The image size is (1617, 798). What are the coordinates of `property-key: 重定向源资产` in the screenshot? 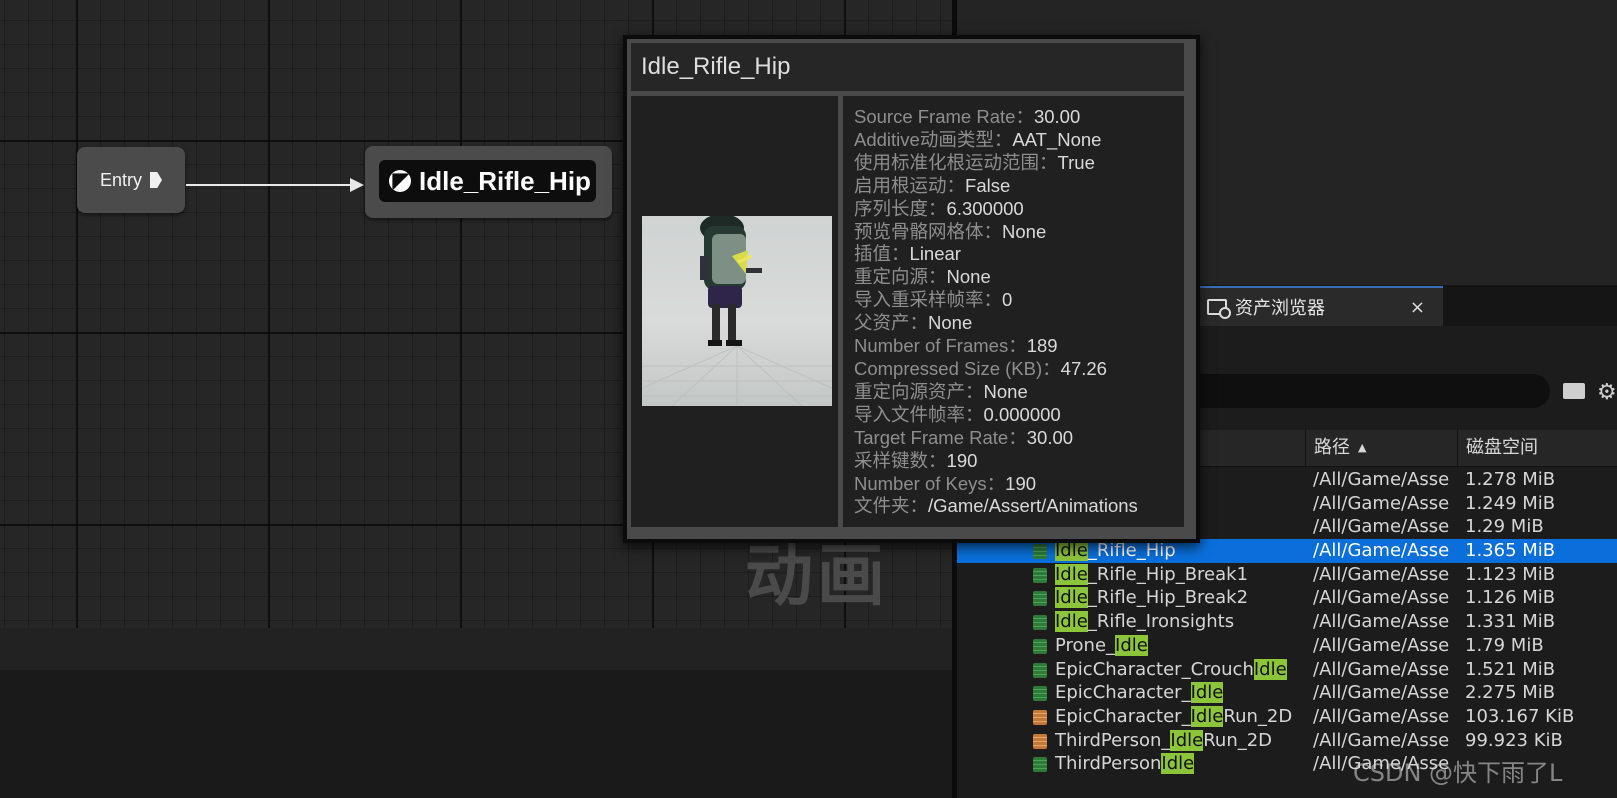 It's located at (910, 391).